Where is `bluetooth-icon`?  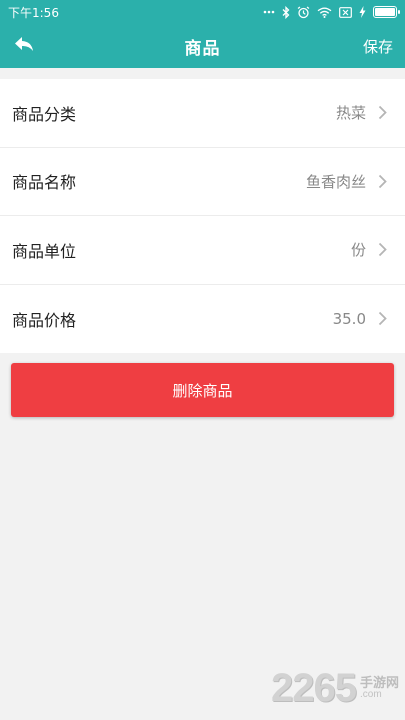
bluetooth-icon is located at coordinates (286, 12).